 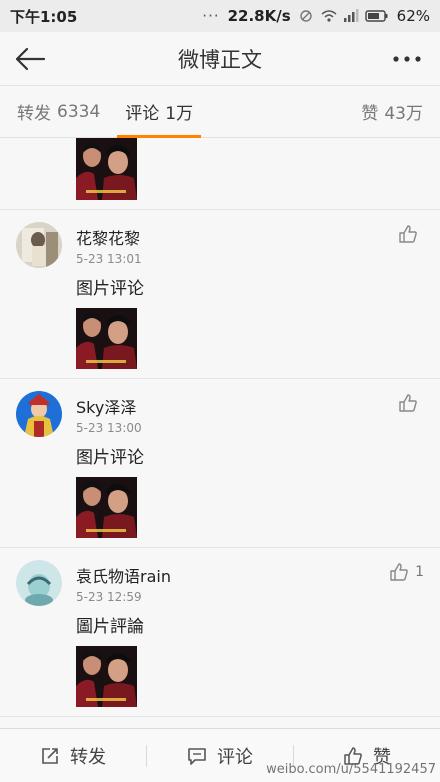 What do you see at coordinates (220, 112) in the screenshot?
I see `tab-bar: 转发 6334 评论 1万 赞 43万` at bounding box center [220, 112].